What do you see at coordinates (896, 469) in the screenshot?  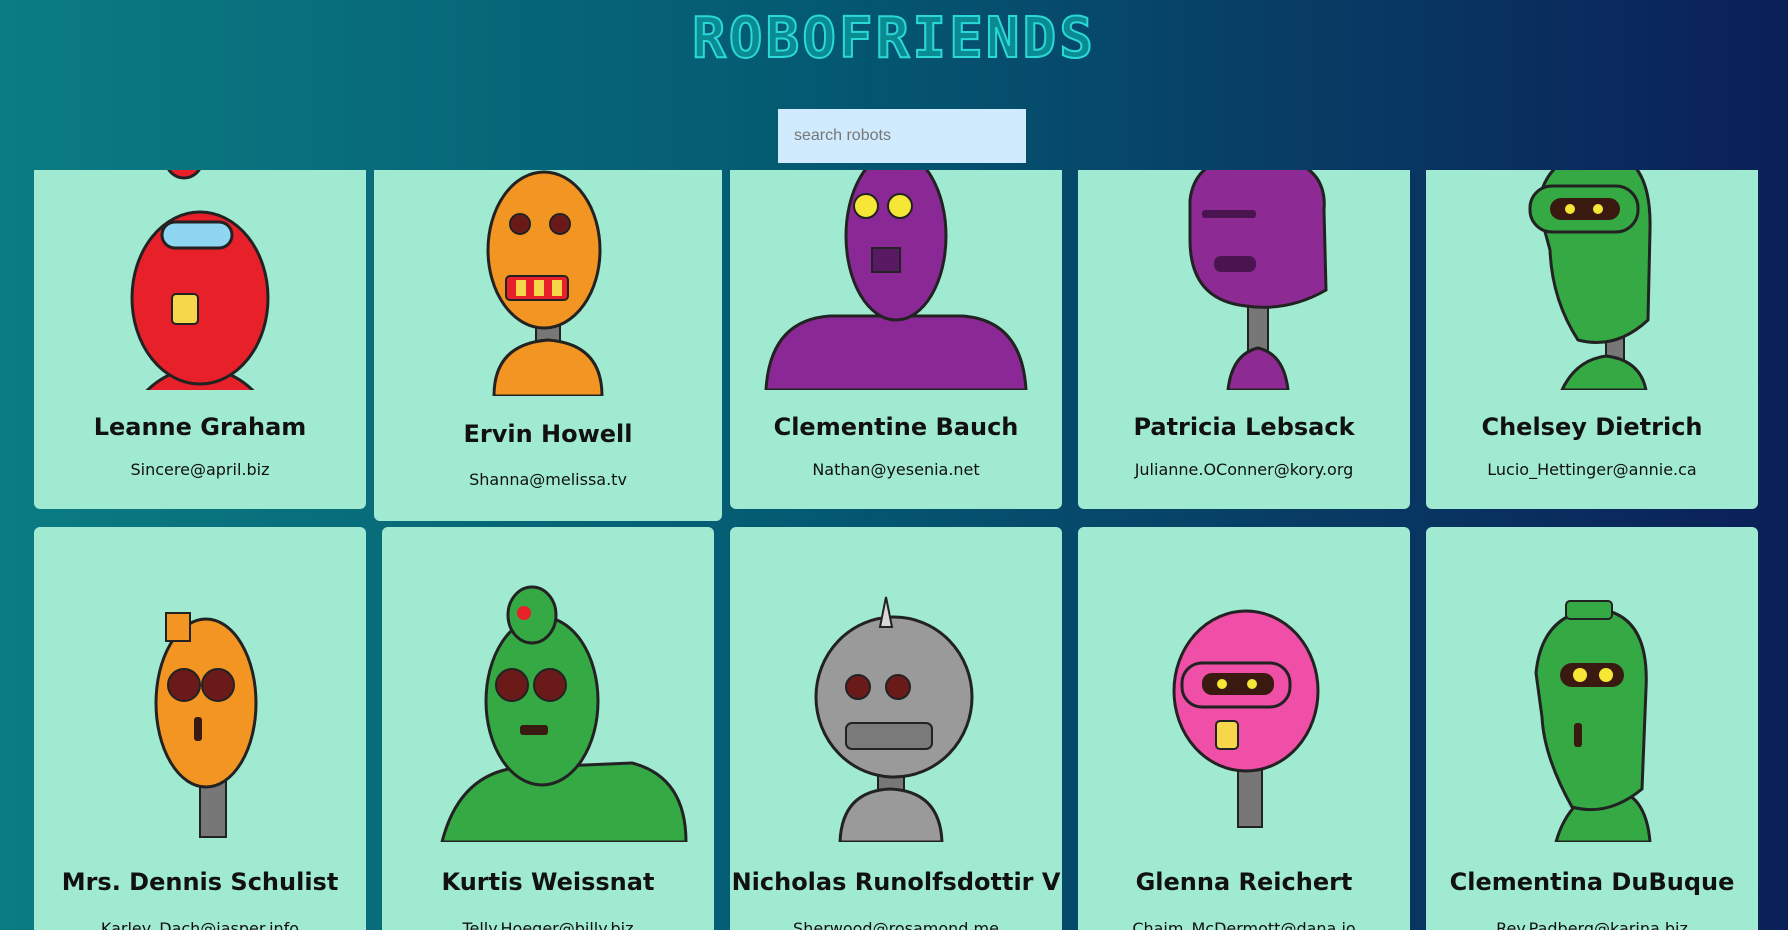 I see `robot-email: Nathan@yesenia.net` at bounding box center [896, 469].